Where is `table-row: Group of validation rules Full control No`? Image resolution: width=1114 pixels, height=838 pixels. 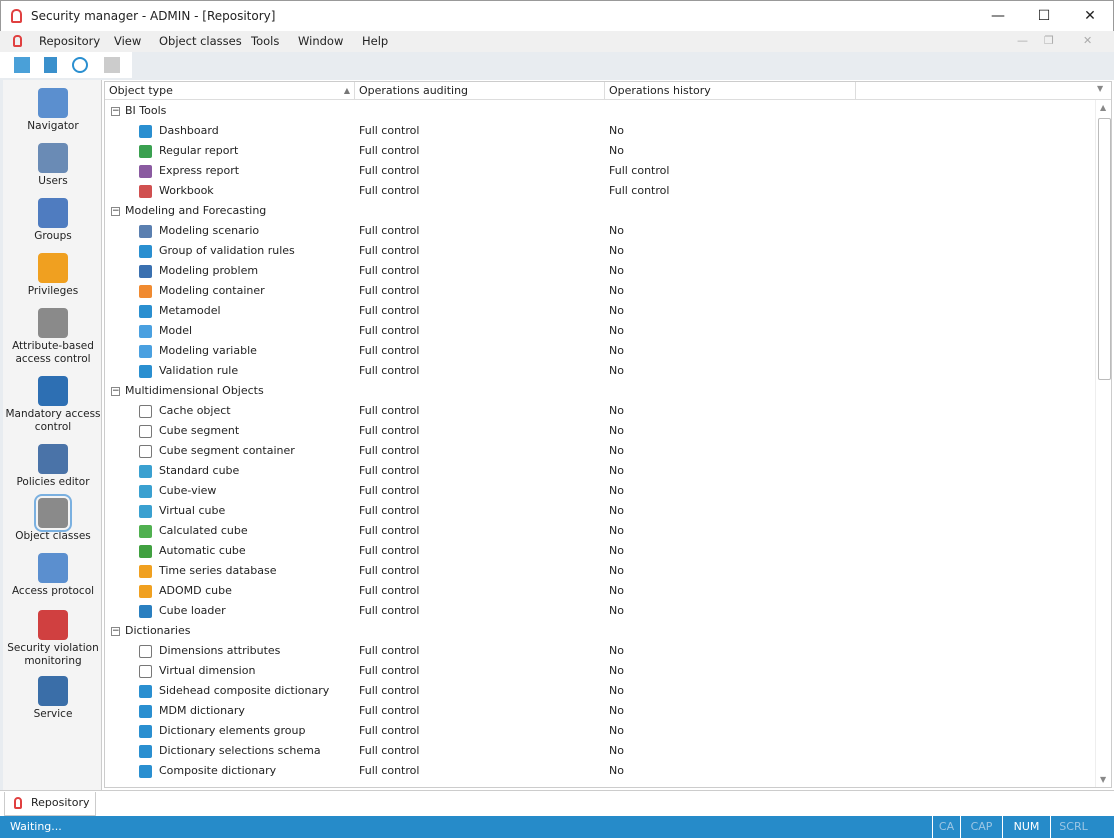
table-row: Group of validation rules Full control No is located at coordinates (600, 251).